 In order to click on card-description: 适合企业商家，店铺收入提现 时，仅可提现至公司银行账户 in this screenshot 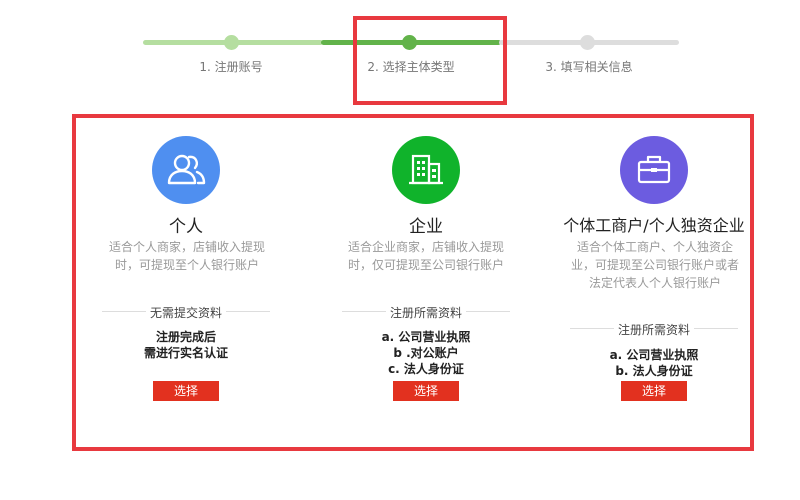, I will do `click(425, 256)`.